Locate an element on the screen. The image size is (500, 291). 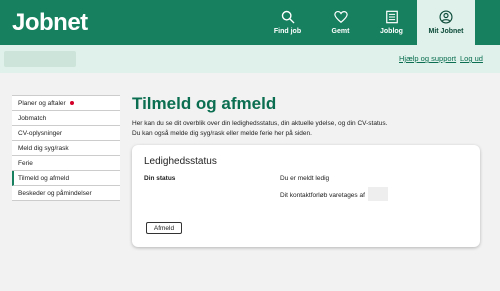
sidebar-item-label: Tilmeld og afmeld is located at coordinates (44, 178).